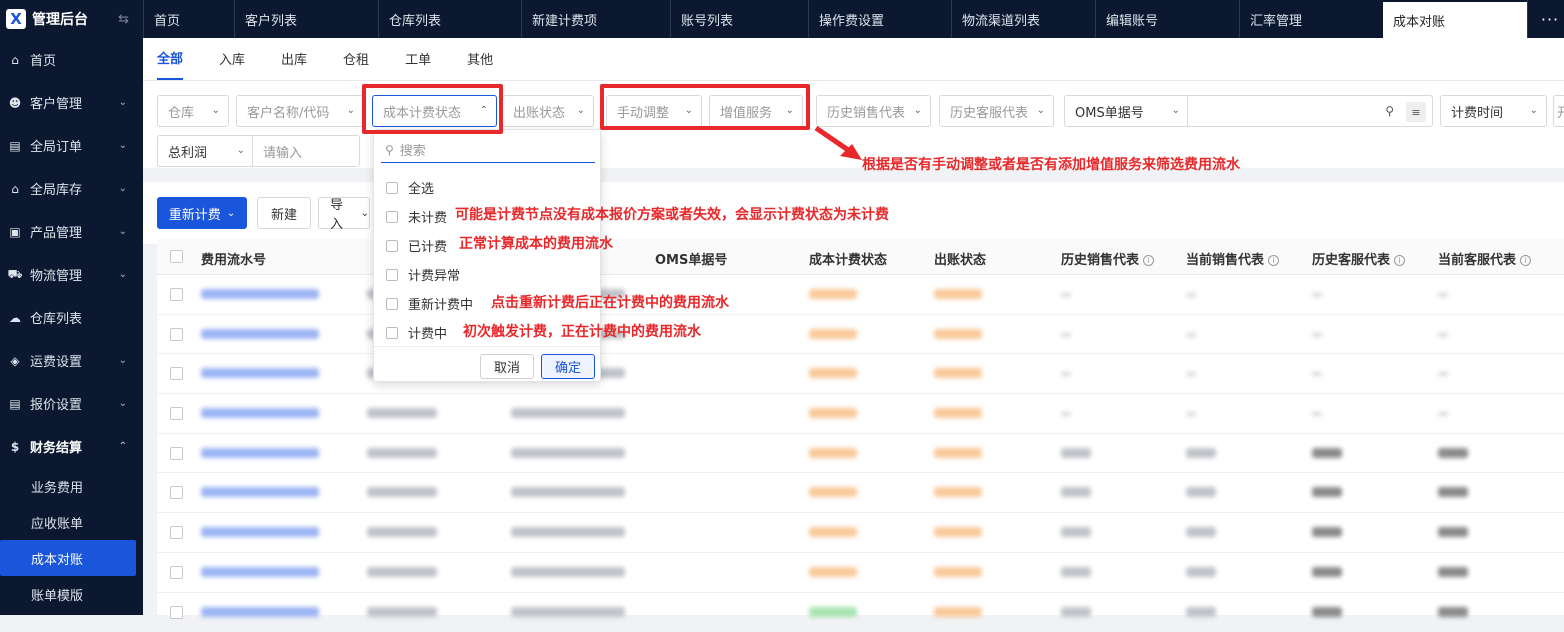 This screenshot has width=1564, height=632. Describe the element at coordinates (232, 58) in the screenshot. I see `sub-tab: 入库` at that location.